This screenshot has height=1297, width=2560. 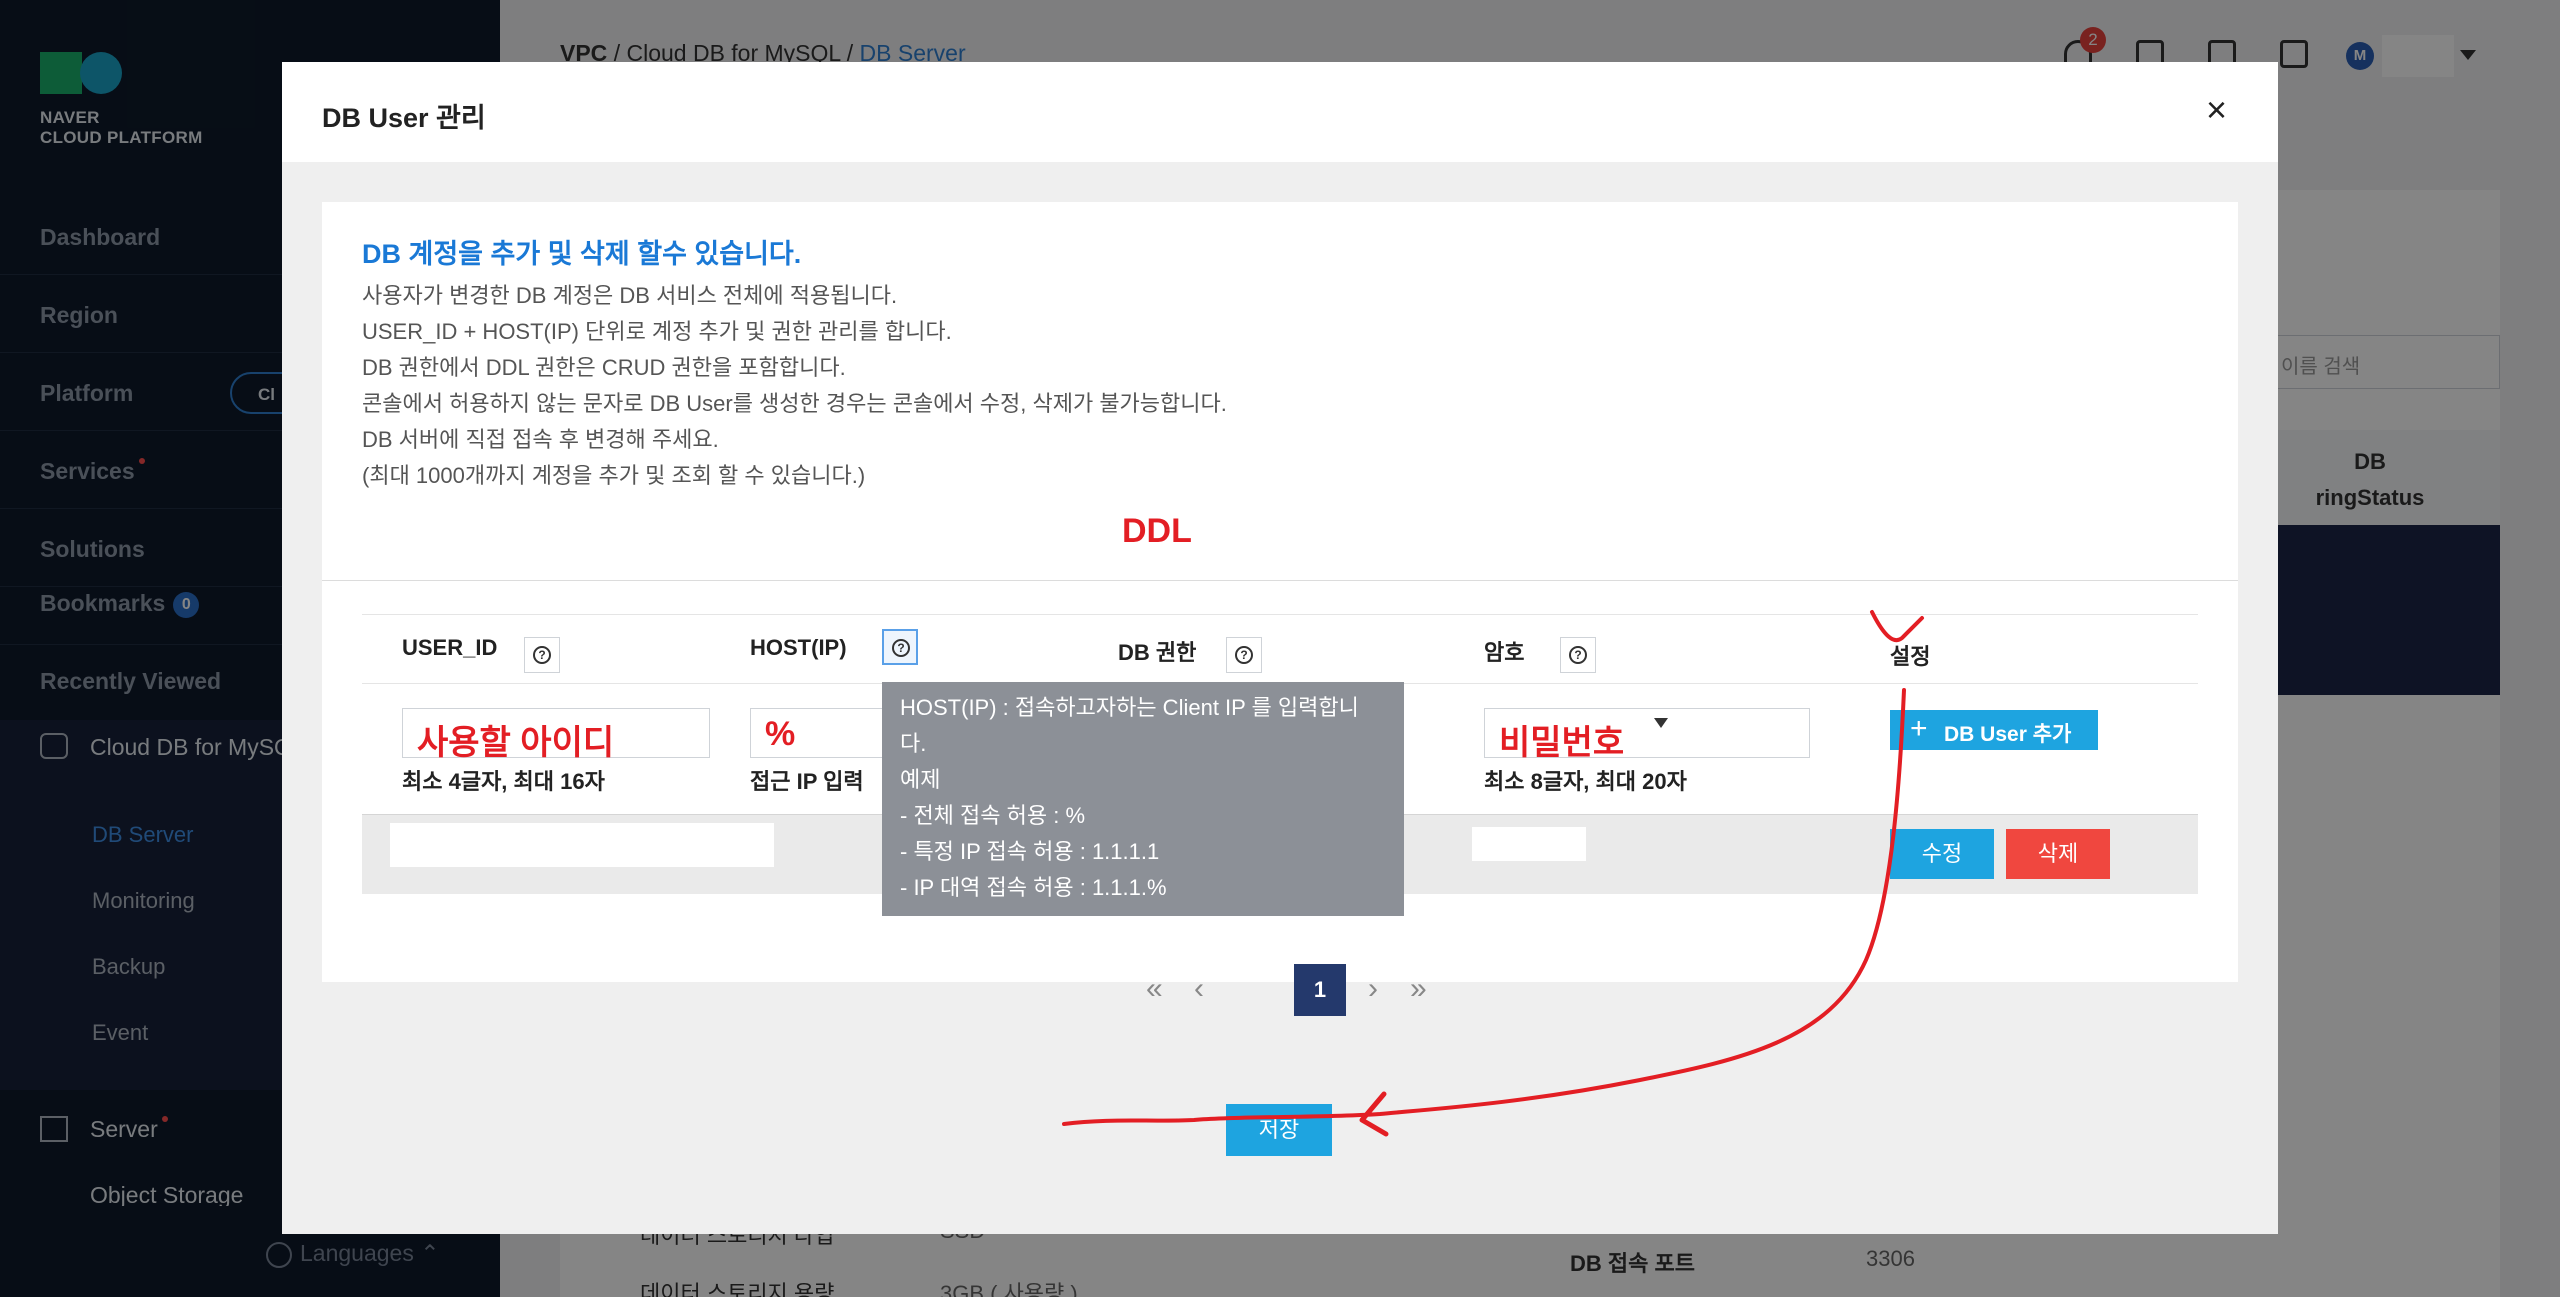 I want to click on add-db-user-button: + DB User 추가, so click(x=1994, y=730).